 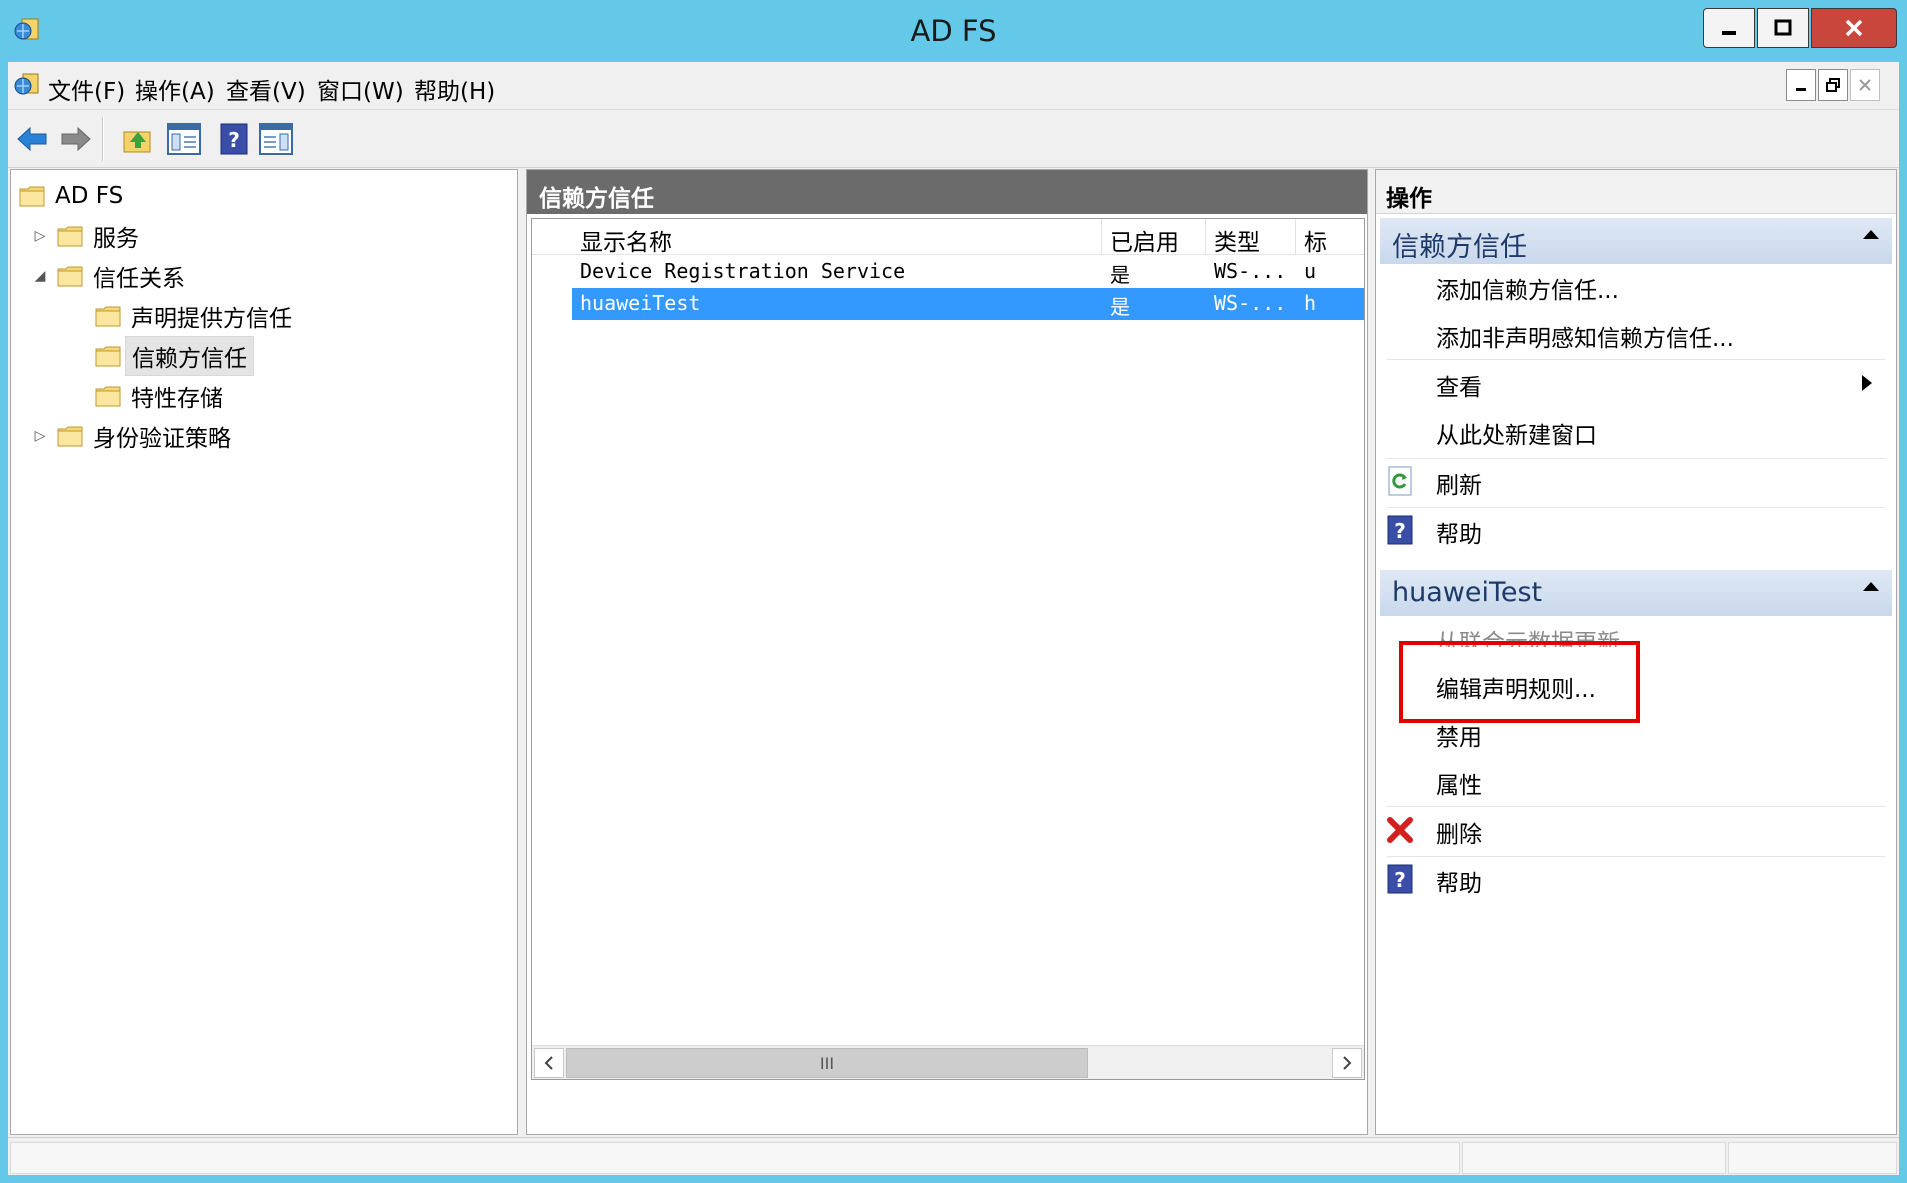 I want to click on maximize-button, so click(x=1783, y=28).